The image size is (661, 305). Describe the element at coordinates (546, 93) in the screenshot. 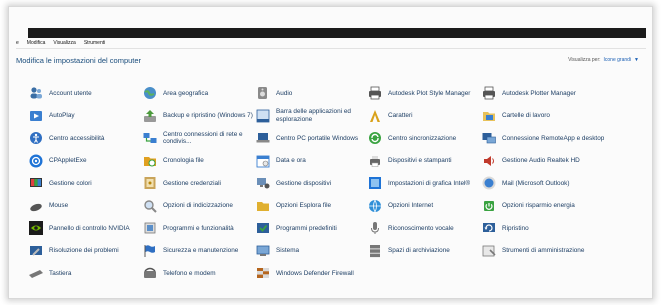

I see `control-panel-item: Autodesk Plotter Manager` at that location.